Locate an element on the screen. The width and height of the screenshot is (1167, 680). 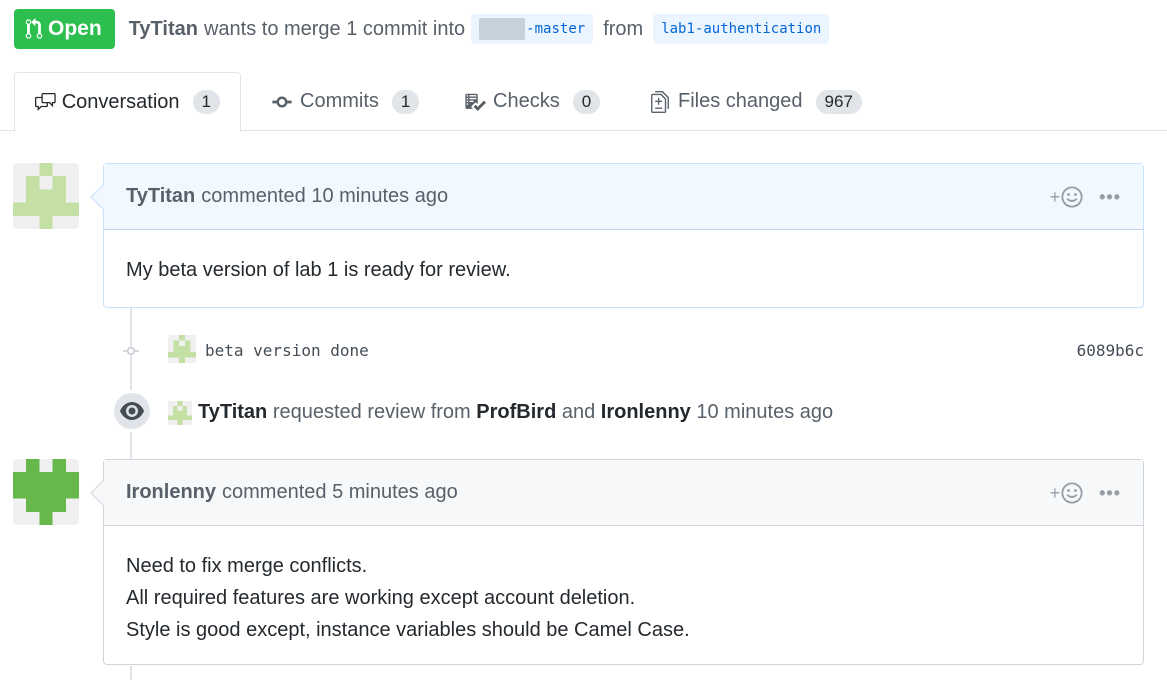
event-badge is located at coordinates (132, 411).